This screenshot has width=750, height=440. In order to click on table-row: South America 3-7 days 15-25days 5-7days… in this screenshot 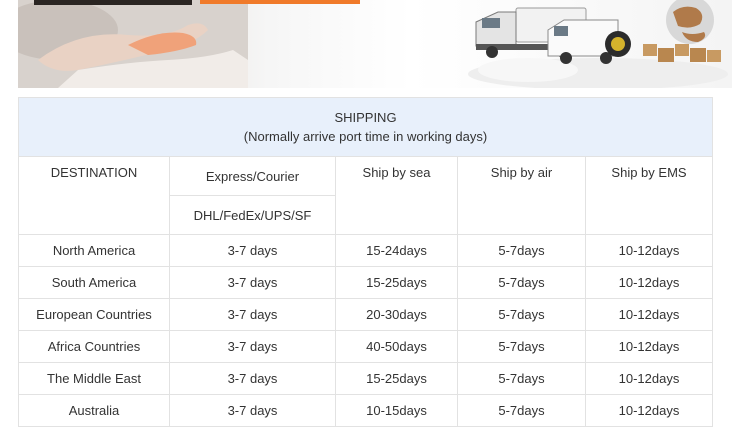, I will do `click(365, 282)`.